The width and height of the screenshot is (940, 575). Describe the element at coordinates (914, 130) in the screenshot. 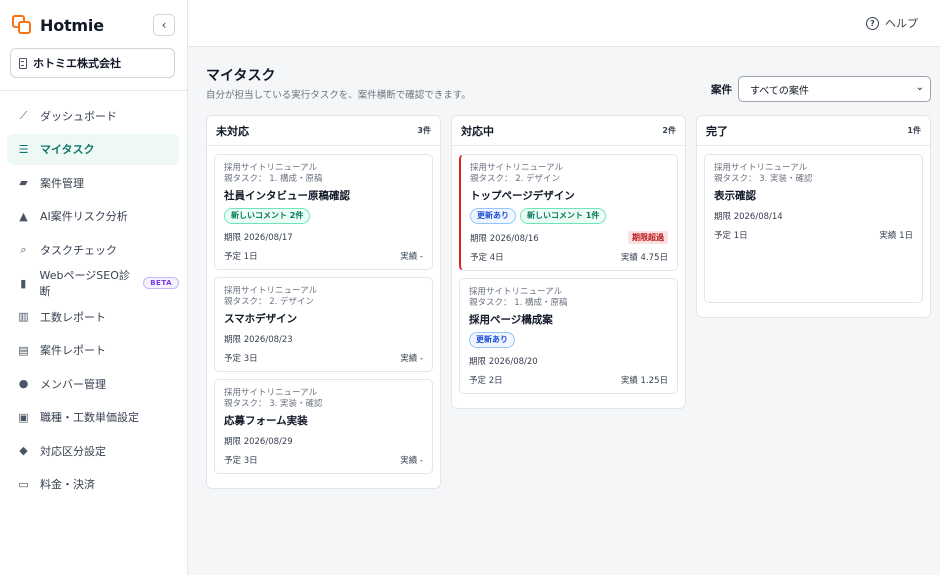

I see `column-count: 1件` at that location.